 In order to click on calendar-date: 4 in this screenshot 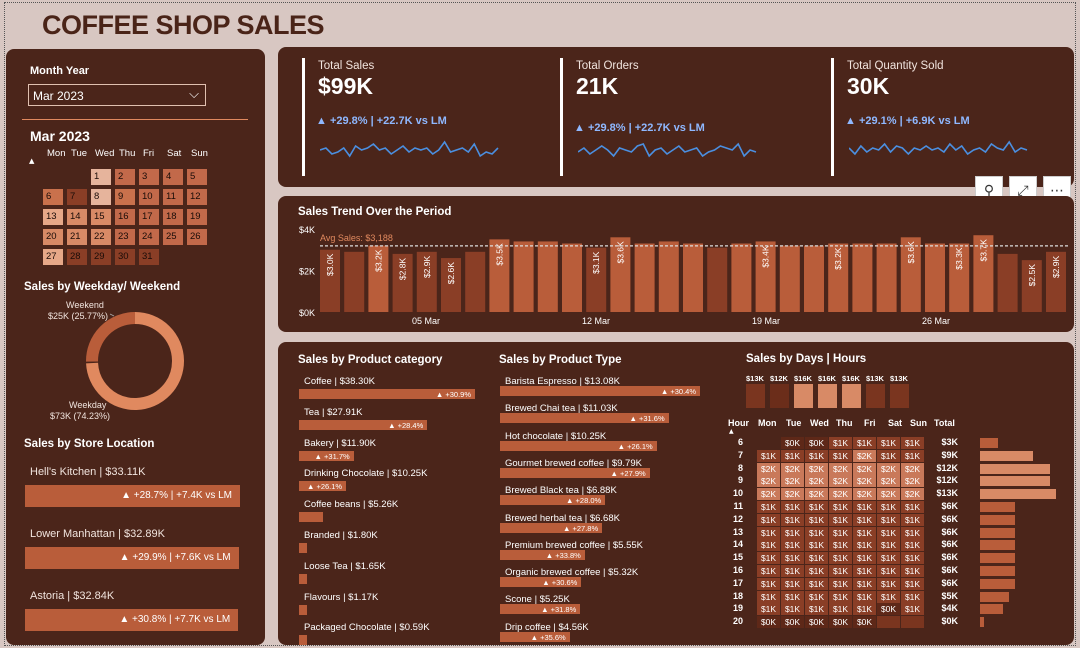, I will do `click(173, 177)`.